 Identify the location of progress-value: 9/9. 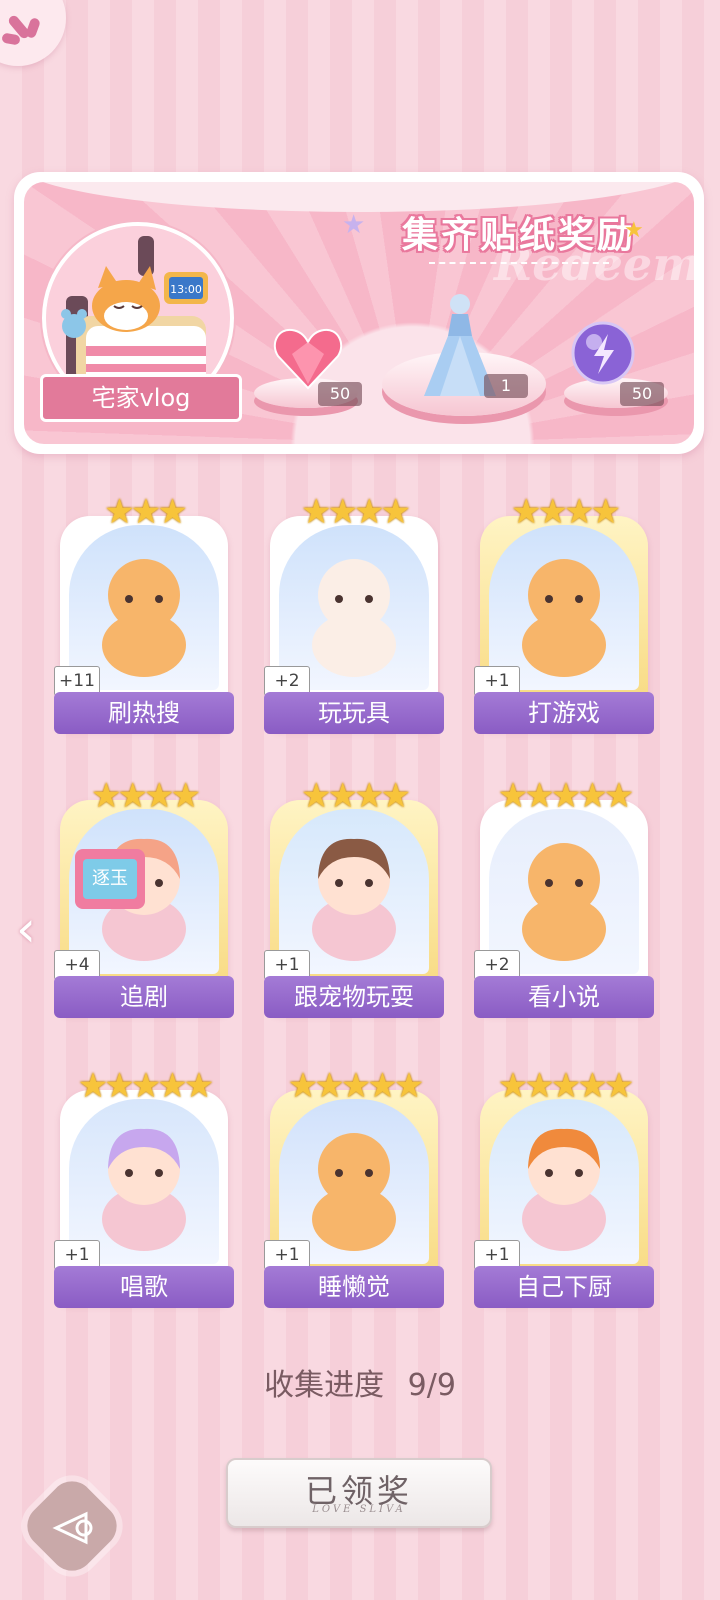
(431, 1385).